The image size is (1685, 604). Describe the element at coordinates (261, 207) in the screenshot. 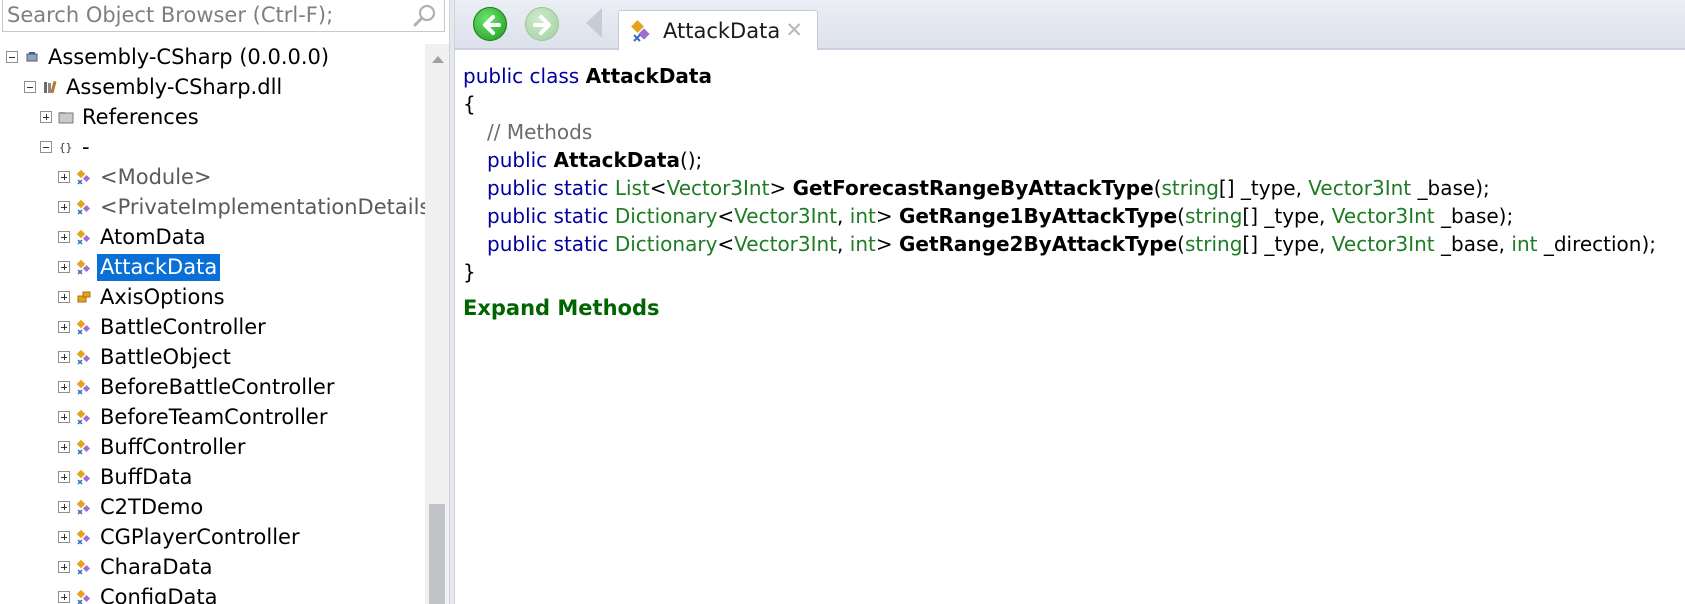

I see `tree-item-label: <PrivateImplementationDetails` at that location.